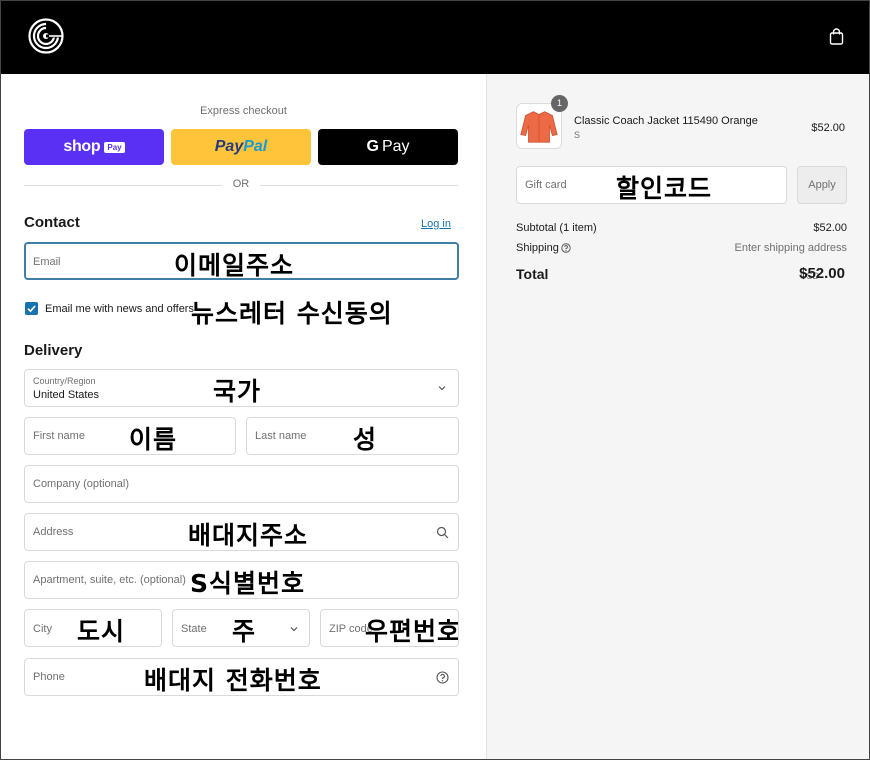 Image resolution: width=870 pixels, height=760 pixels. What do you see at coordinates (281, 436) in the screenshot?
I see `last-name-placeholder: Last name` at bounding box center [281, 436].